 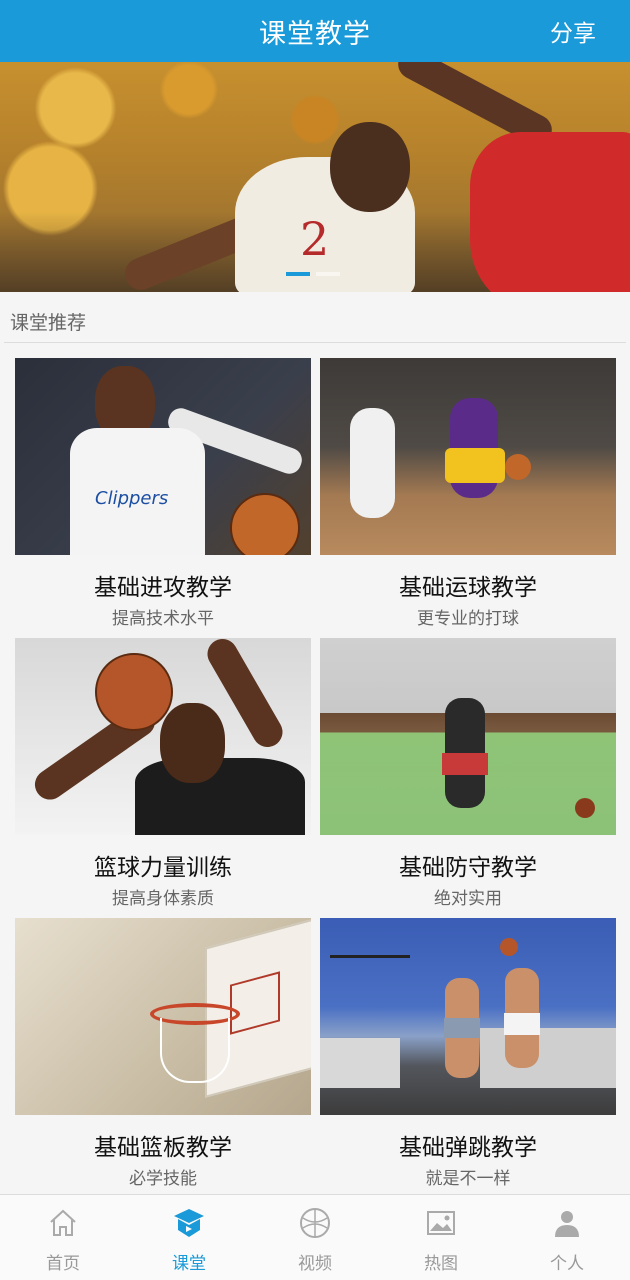 I want to click on course-title: 篮球力量训练, so click(x=163, y=868).